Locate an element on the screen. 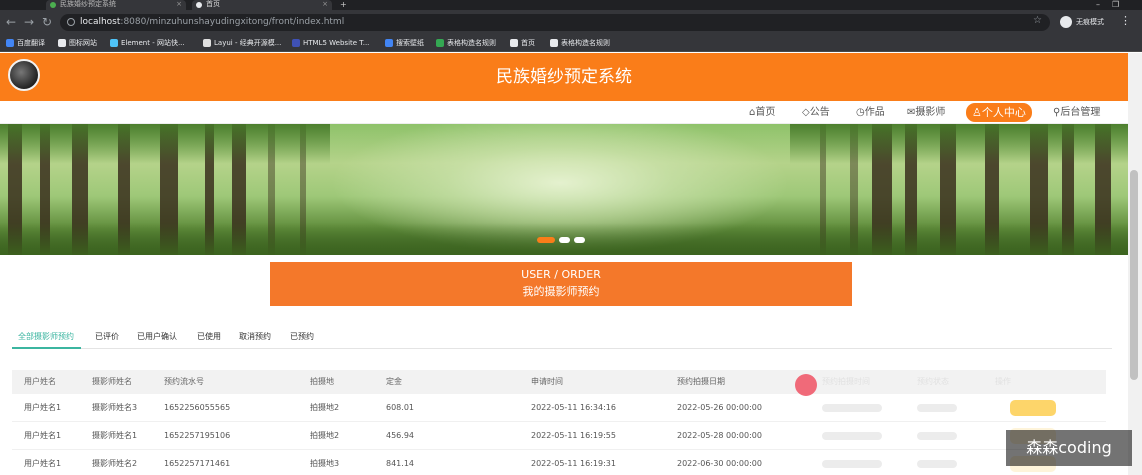 The image size is (1142, 475). order-title-en: USER / ORDER is located at coordinates (561, 274).